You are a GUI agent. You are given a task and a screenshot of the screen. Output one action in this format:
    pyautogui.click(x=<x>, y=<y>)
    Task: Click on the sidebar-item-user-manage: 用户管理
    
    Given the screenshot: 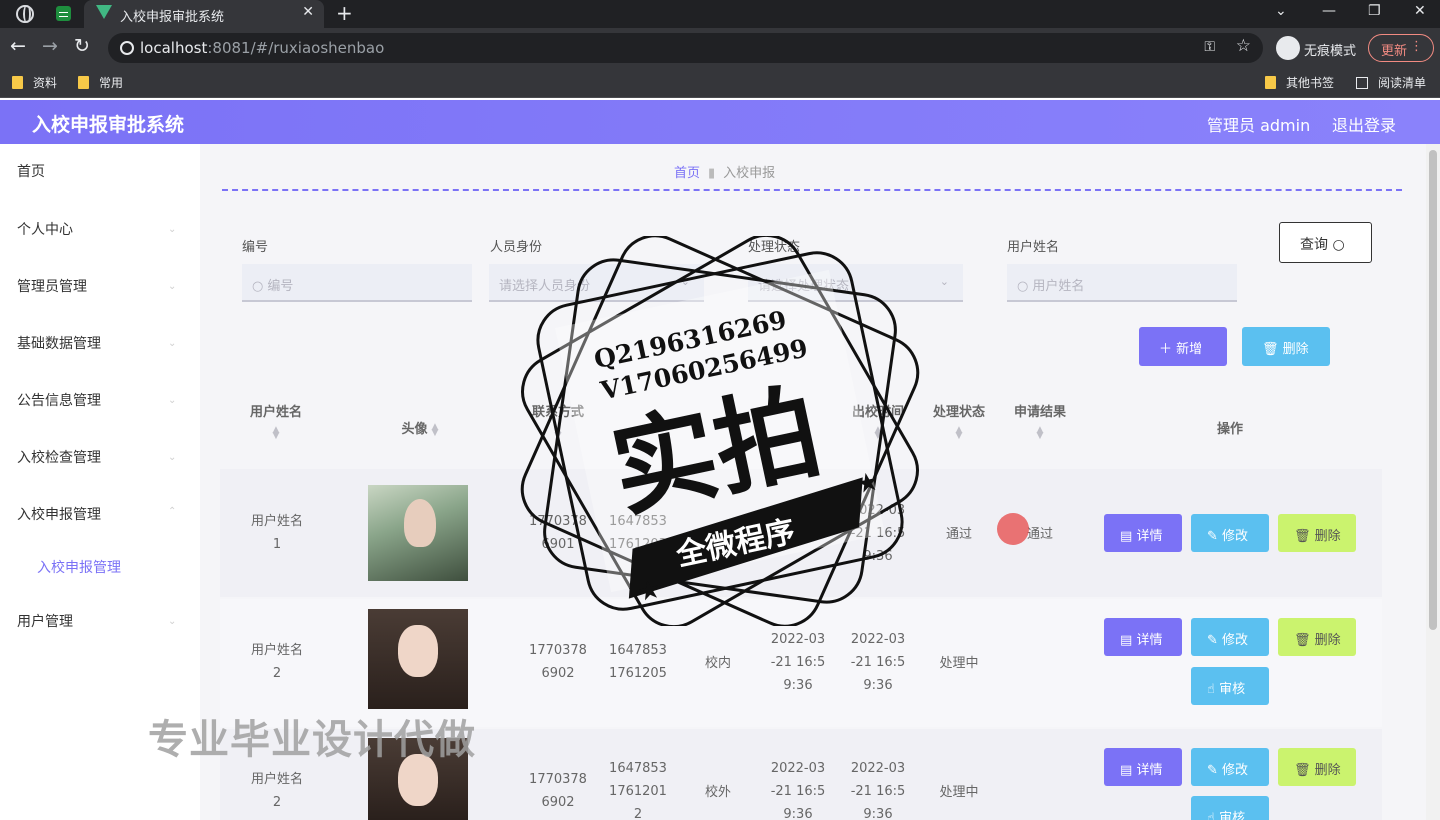 What is the action you would take?
    pyautogui.click(x=45, y=621)
    